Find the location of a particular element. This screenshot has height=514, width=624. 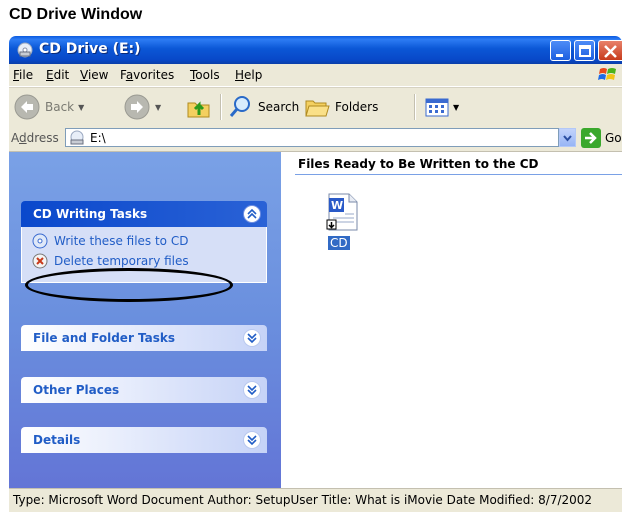

views-icon is located at coordinates (437, 107).